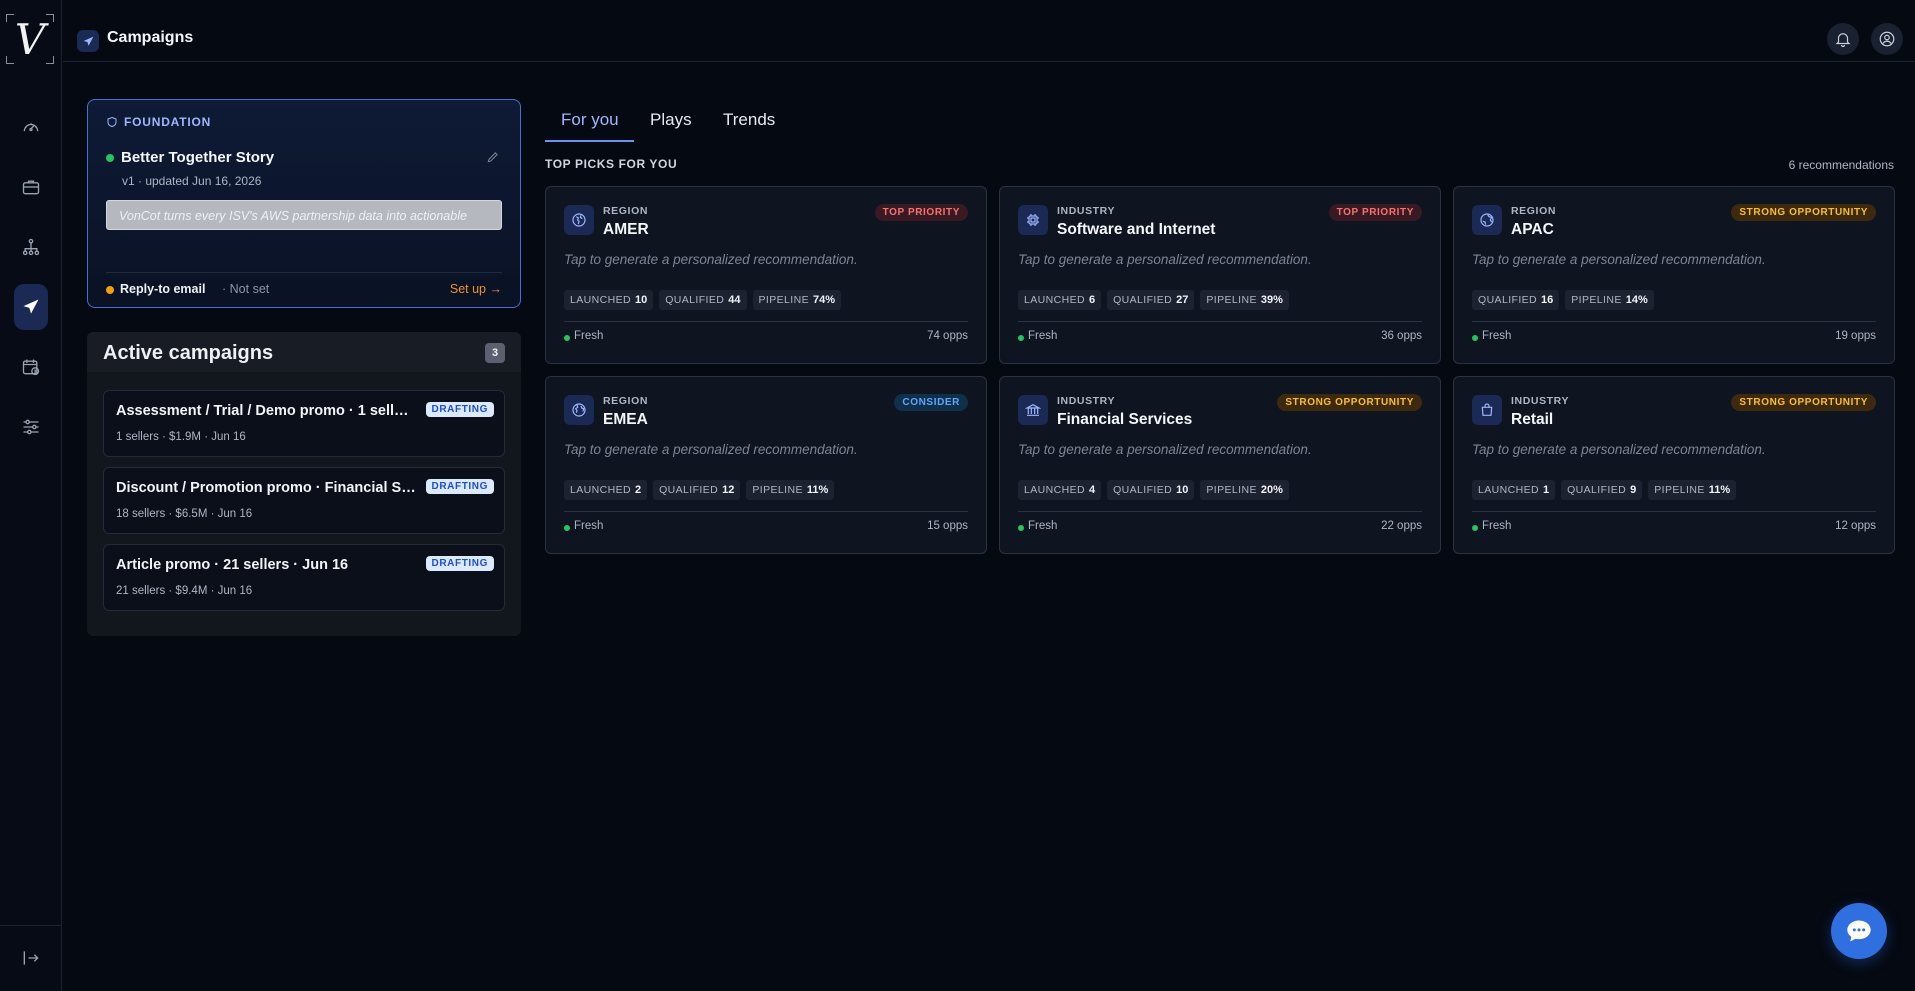  Describe the element at coordinates (749, 120) in the screenshot. I see `tab-trends: Trends` at that location.